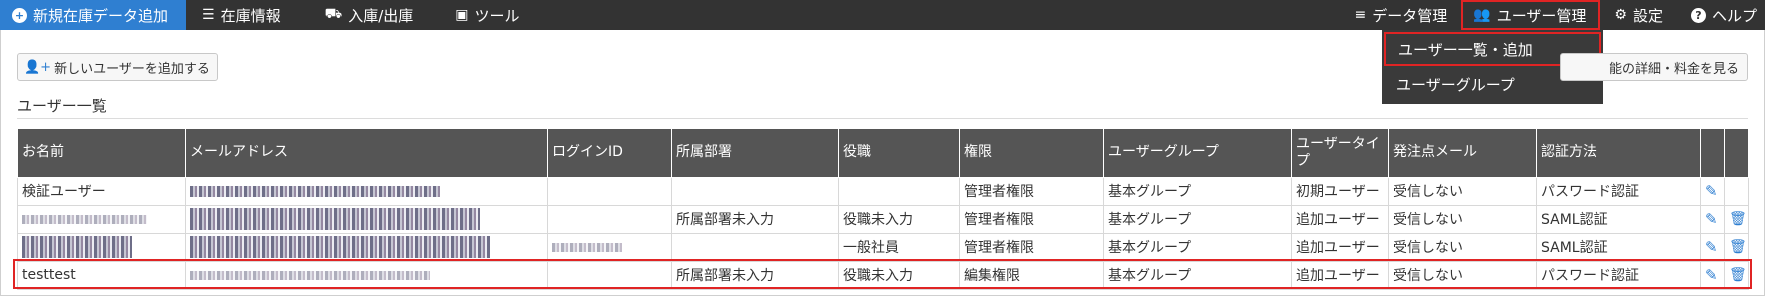  What do you see at coordinates (1197, 153) in the screenshot?
I see `col-group-header: ユーザーグループ` at bounding box center [1197, 153].